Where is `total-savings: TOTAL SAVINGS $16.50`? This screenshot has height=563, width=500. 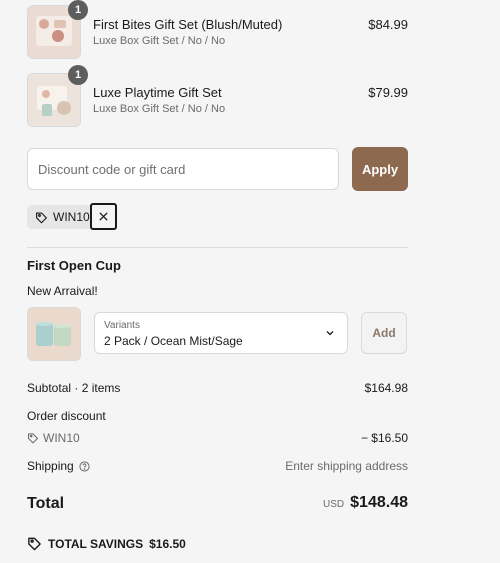
total-savings: TOTAL SAVINGS $16.50 is located at coordinates (106, 543).